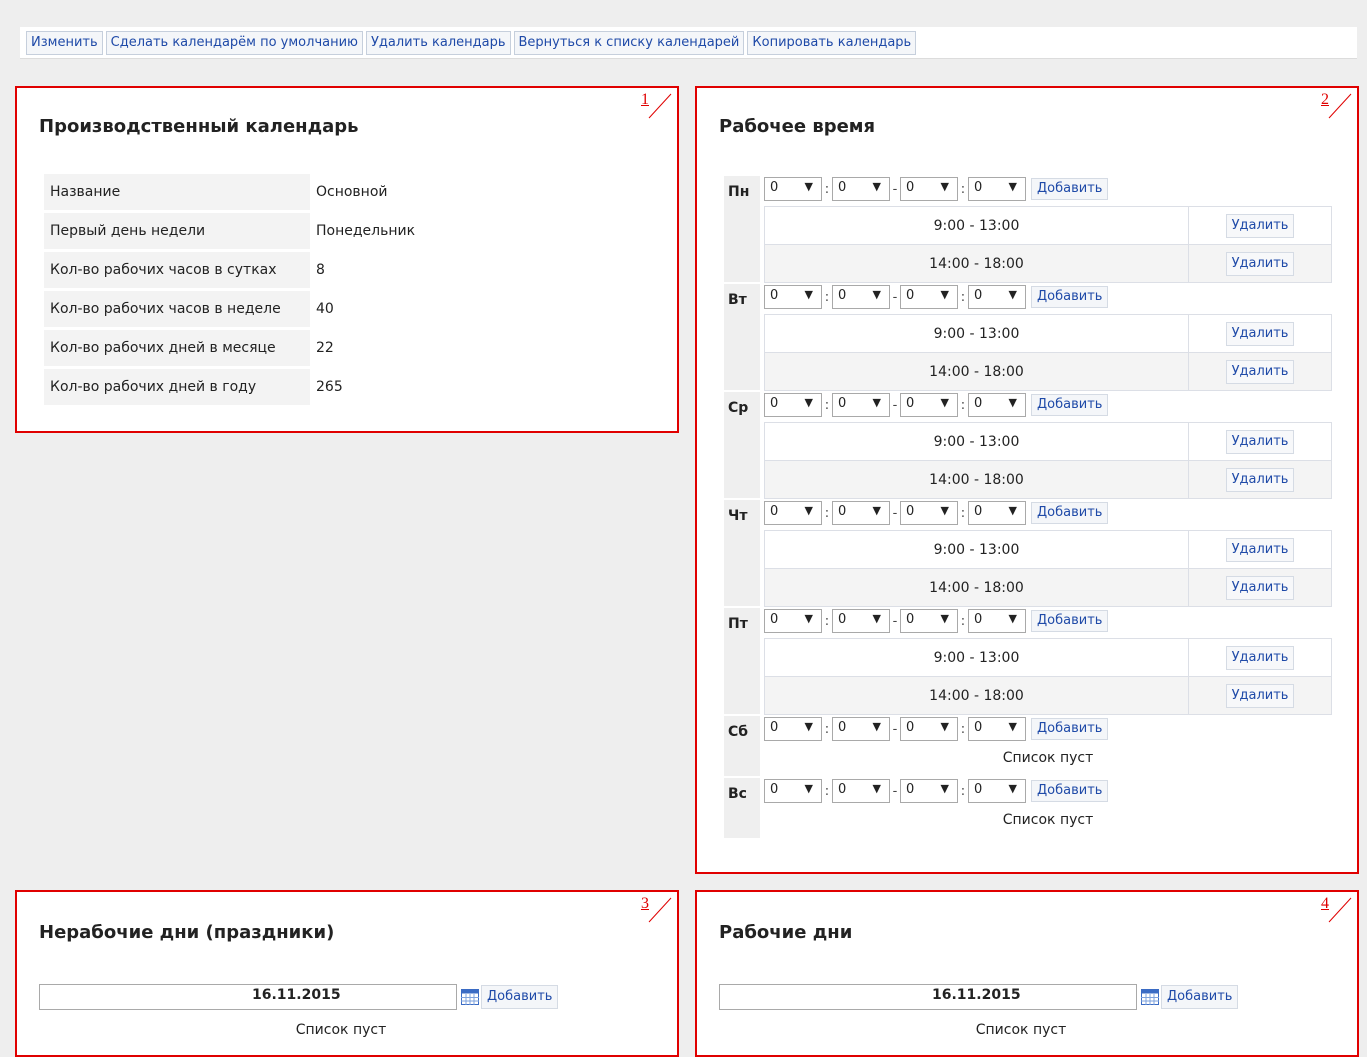  Describe the element at coordinates (64, 43) in the screenshot. I see `edit-button: Изменить` at that location.